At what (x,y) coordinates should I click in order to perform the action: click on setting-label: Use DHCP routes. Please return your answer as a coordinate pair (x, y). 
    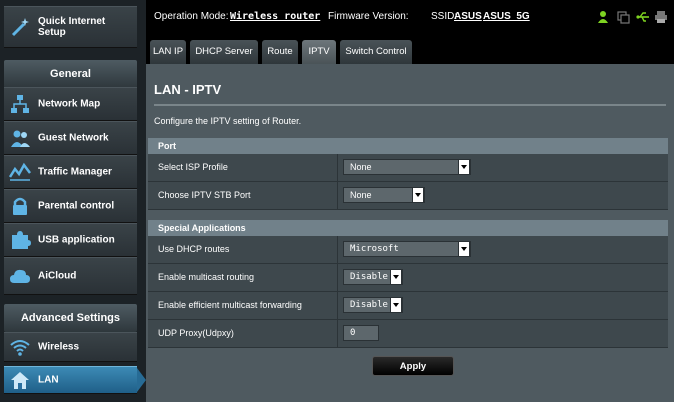
    Looking at the image, I should click on (194, 249).